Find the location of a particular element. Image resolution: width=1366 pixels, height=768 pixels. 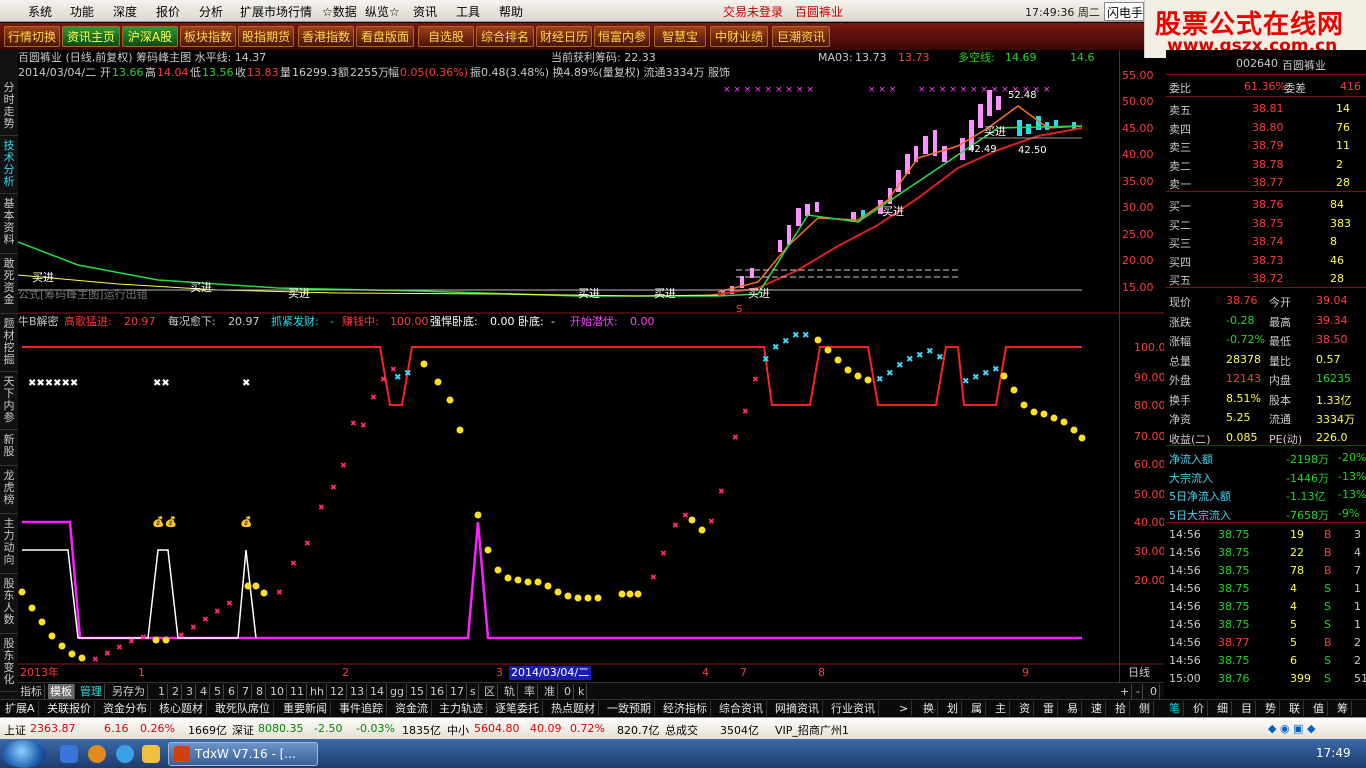

ltab-intraday: 分时走势 is located at coordinates (9, 108).